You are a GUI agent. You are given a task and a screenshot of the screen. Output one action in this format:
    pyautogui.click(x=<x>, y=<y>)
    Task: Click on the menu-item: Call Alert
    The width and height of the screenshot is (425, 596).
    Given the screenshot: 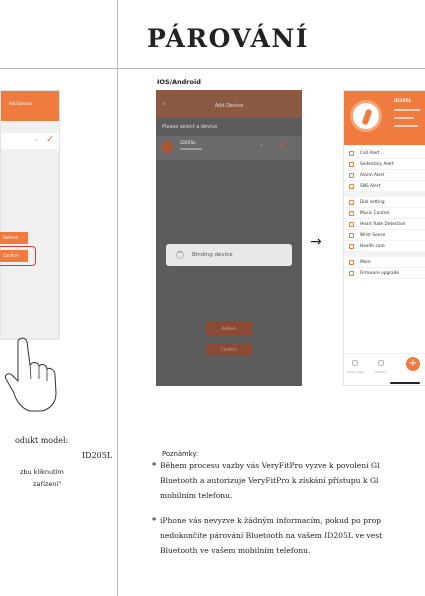 What is the action you would take?
    pyautogui.click(x=384, y=153)
    